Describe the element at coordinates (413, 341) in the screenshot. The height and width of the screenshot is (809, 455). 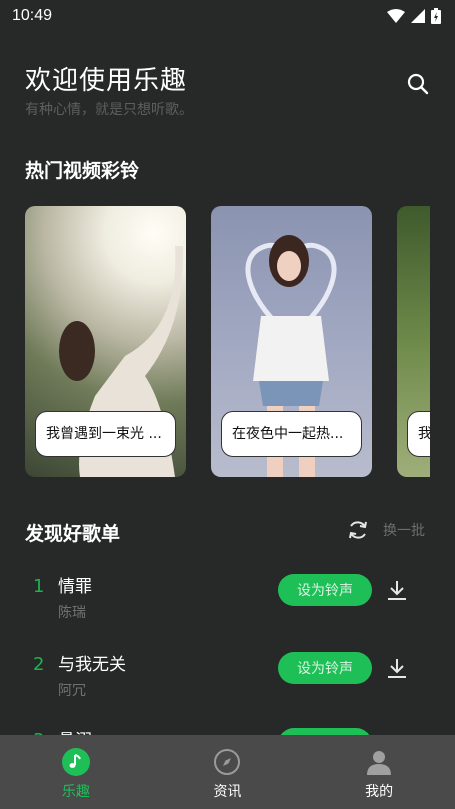
I see `video-card: 我` at that location.